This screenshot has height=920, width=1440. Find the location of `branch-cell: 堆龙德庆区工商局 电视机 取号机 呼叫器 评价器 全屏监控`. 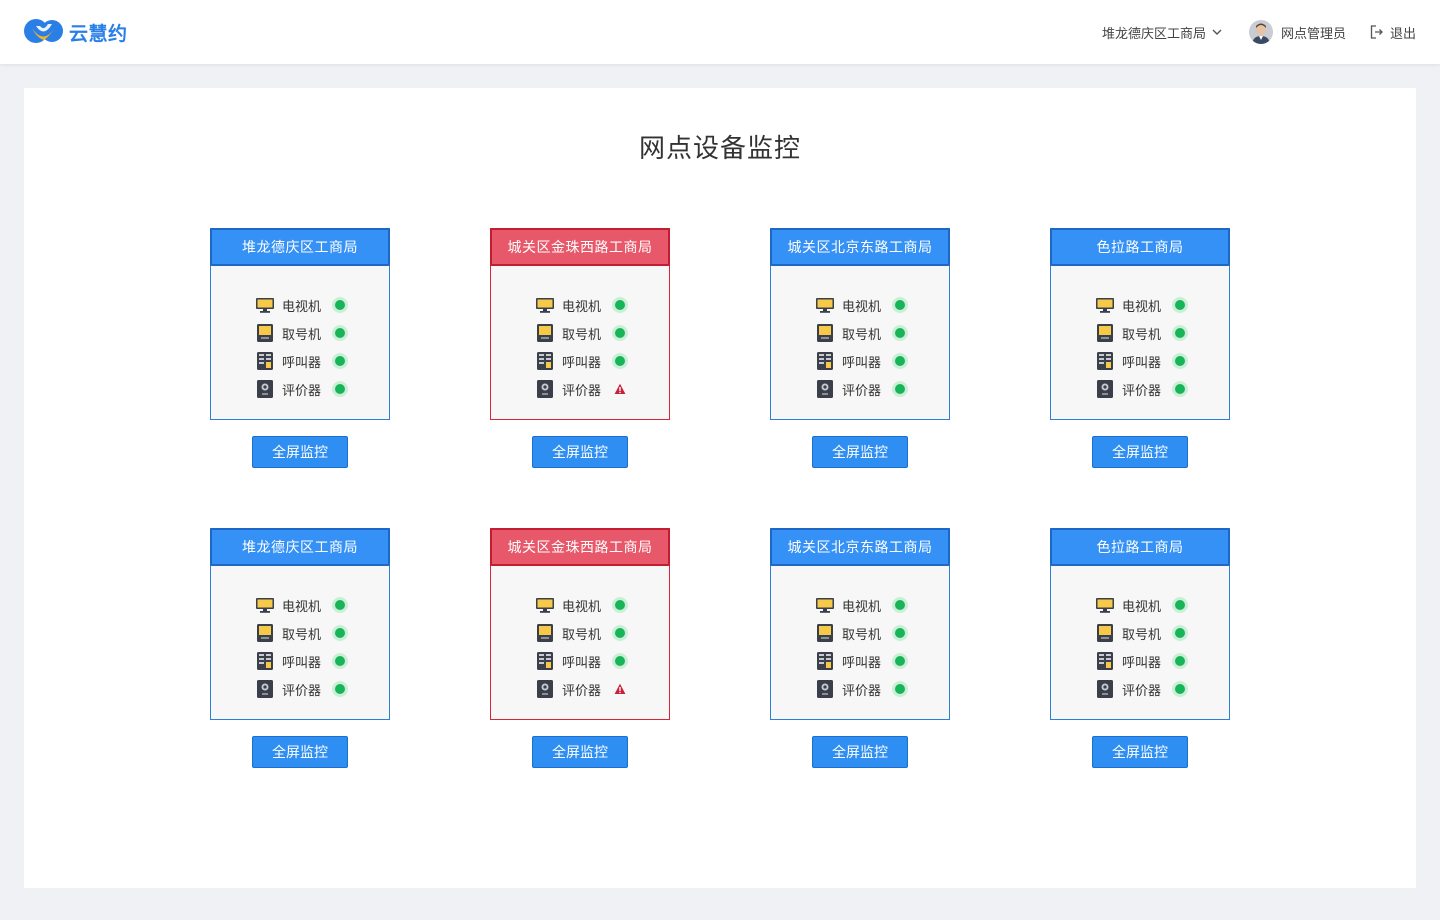

branch-cell: 堆龙德庆区工商局 电视机 取号机 呼叫器 评价器 全屏监控 is located at coordinates (300, 348).